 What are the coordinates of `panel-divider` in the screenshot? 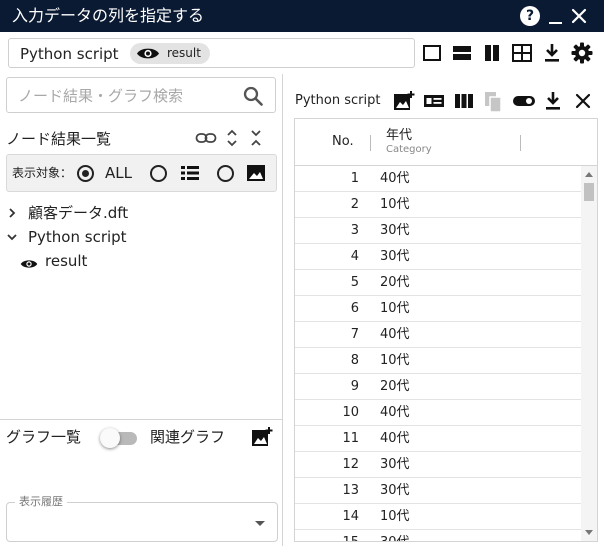 It's located at (282, 310).